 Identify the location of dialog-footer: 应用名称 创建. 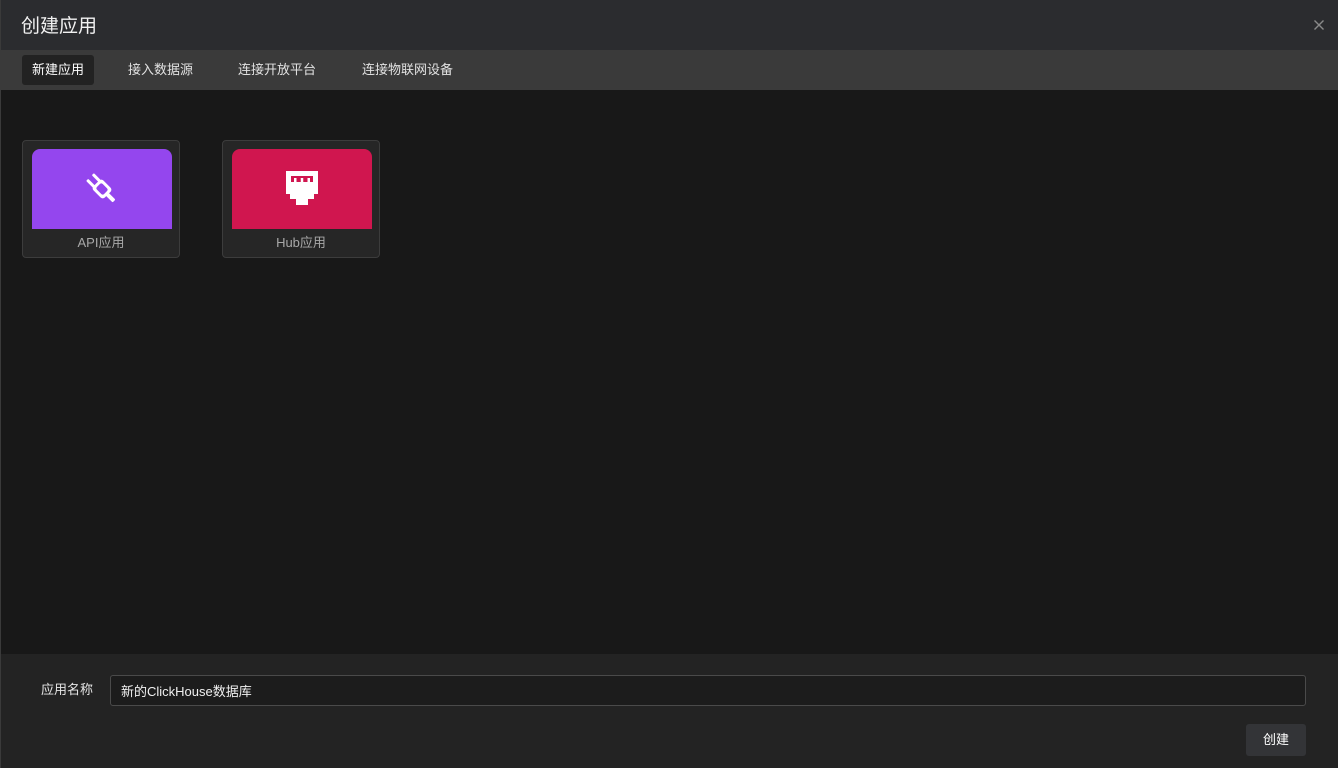
(669, 711).